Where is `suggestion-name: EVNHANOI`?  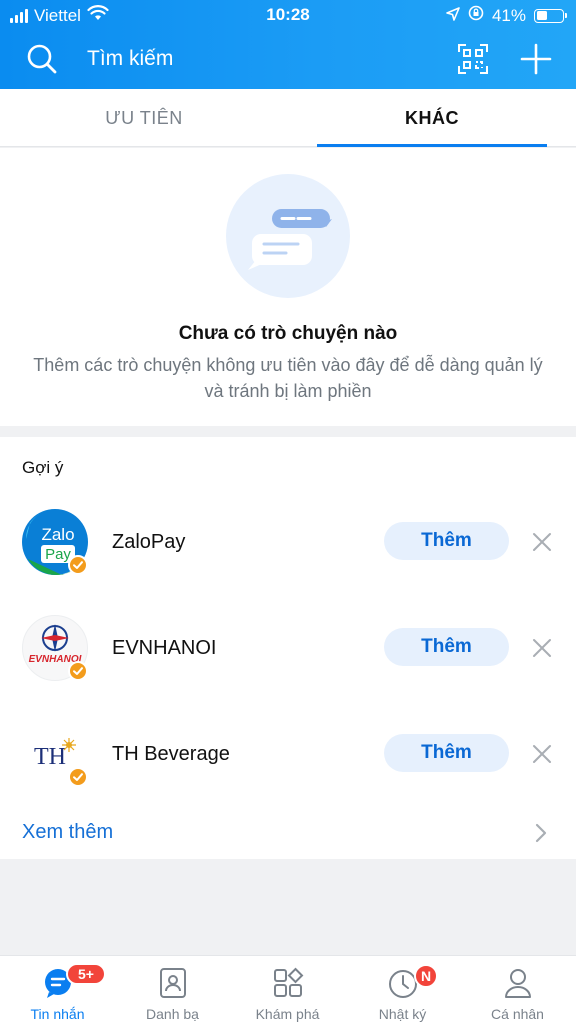 suggestion-name: EVNHANOI is located at coordinates (164, 648).